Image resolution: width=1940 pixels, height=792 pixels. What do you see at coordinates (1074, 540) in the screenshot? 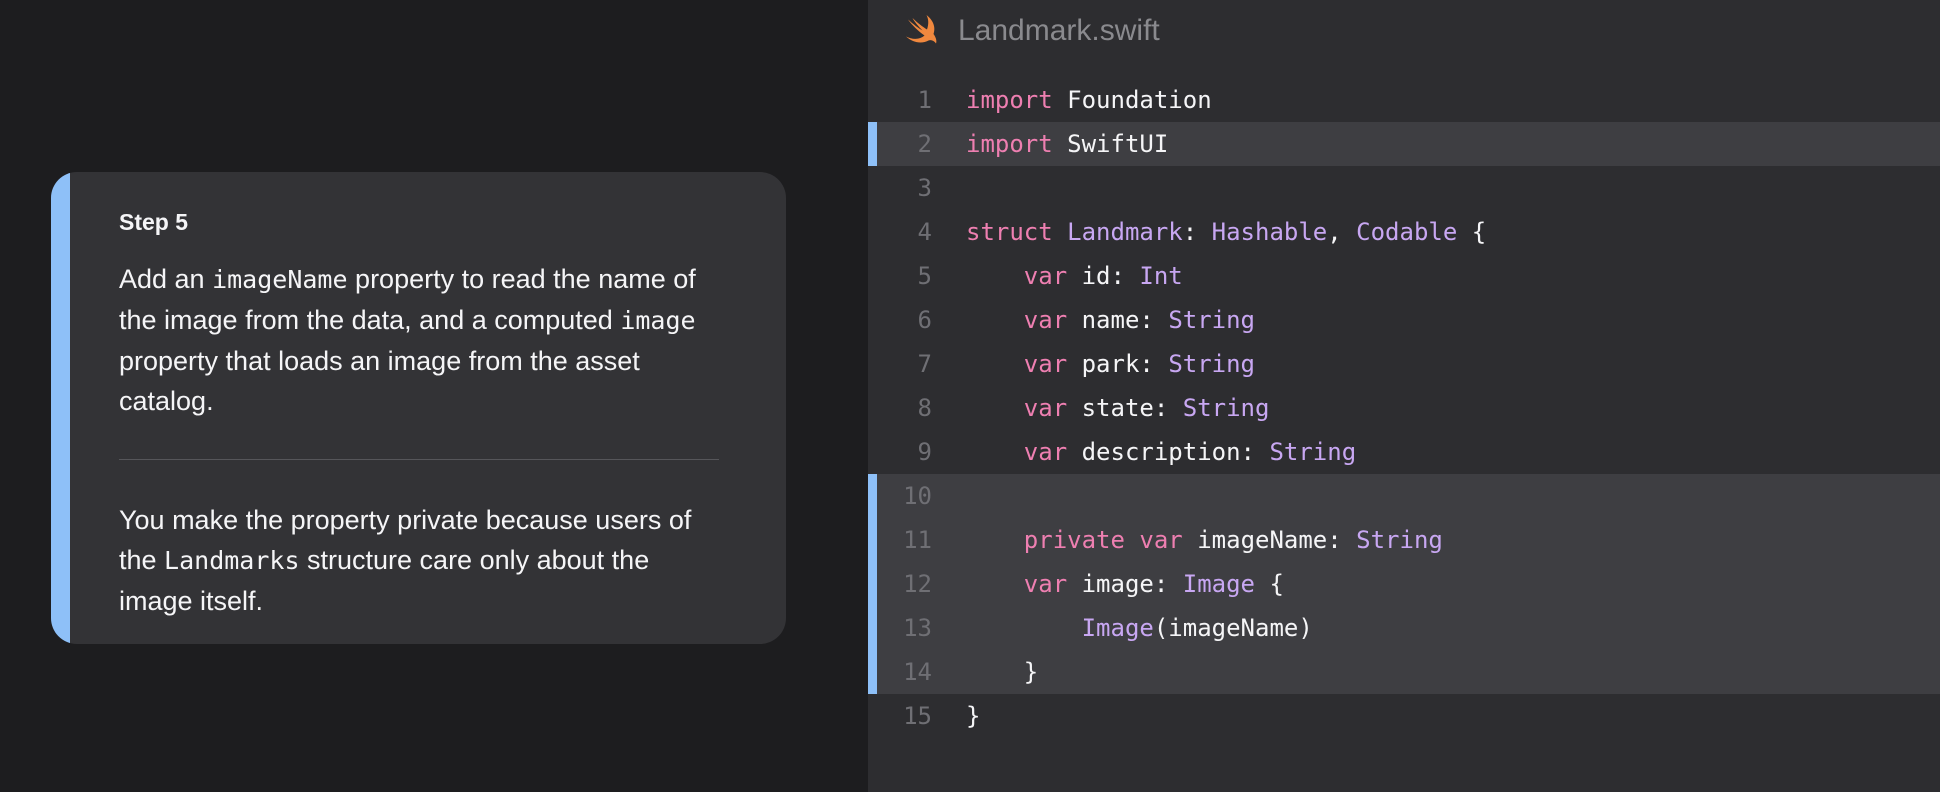
I see `keyword-token: private` at bounding box center [1074, 540].